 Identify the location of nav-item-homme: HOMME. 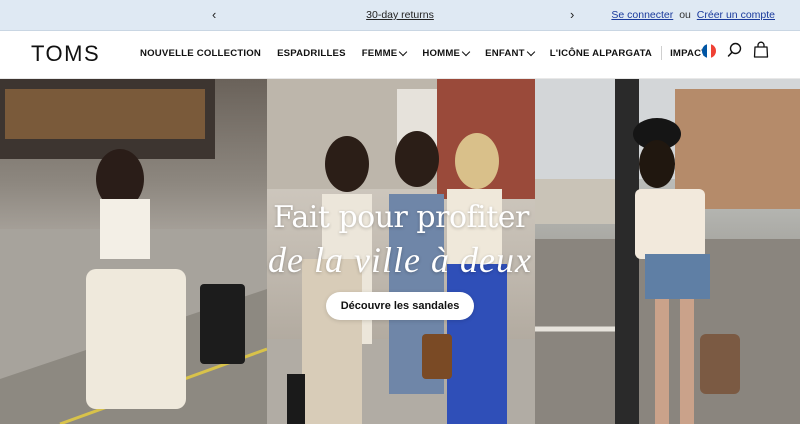
(446, 53).